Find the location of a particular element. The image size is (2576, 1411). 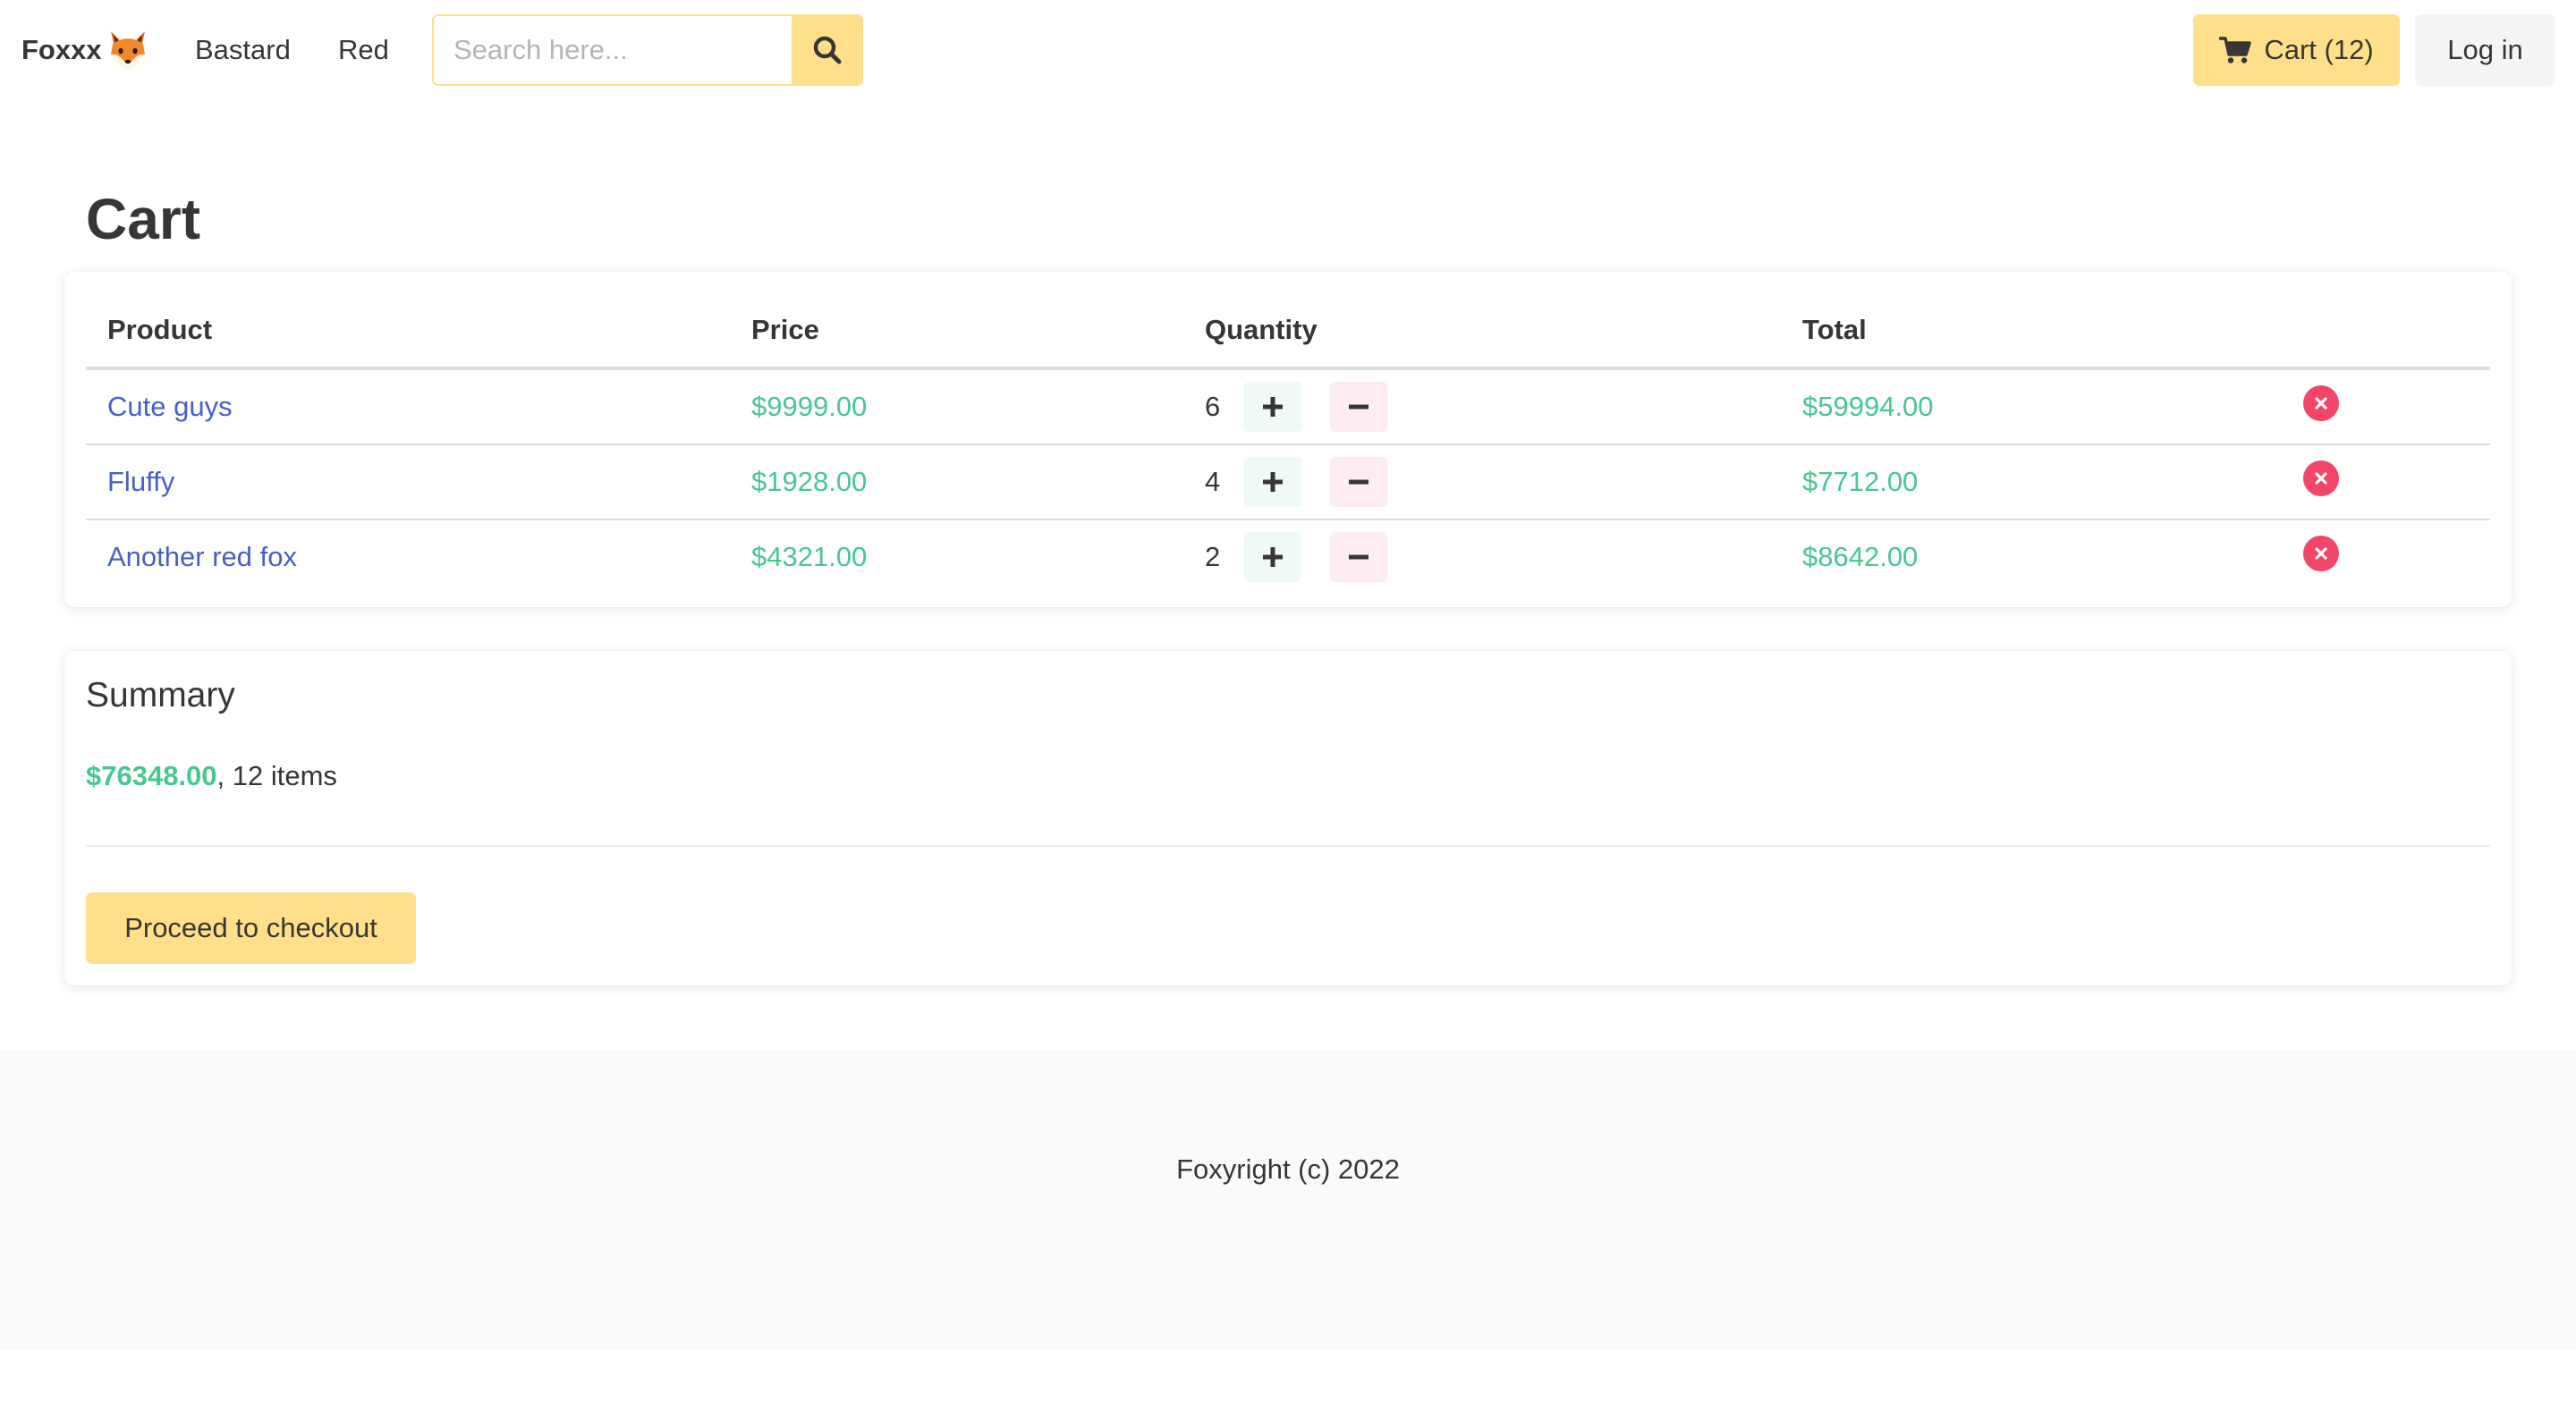

search-bar is located at coordinates (647, 50).